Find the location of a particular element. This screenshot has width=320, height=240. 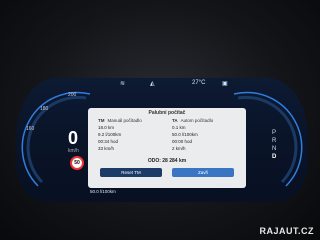

manual-trip-label: Manuál počítadlo is located at coordinates (124, 120).